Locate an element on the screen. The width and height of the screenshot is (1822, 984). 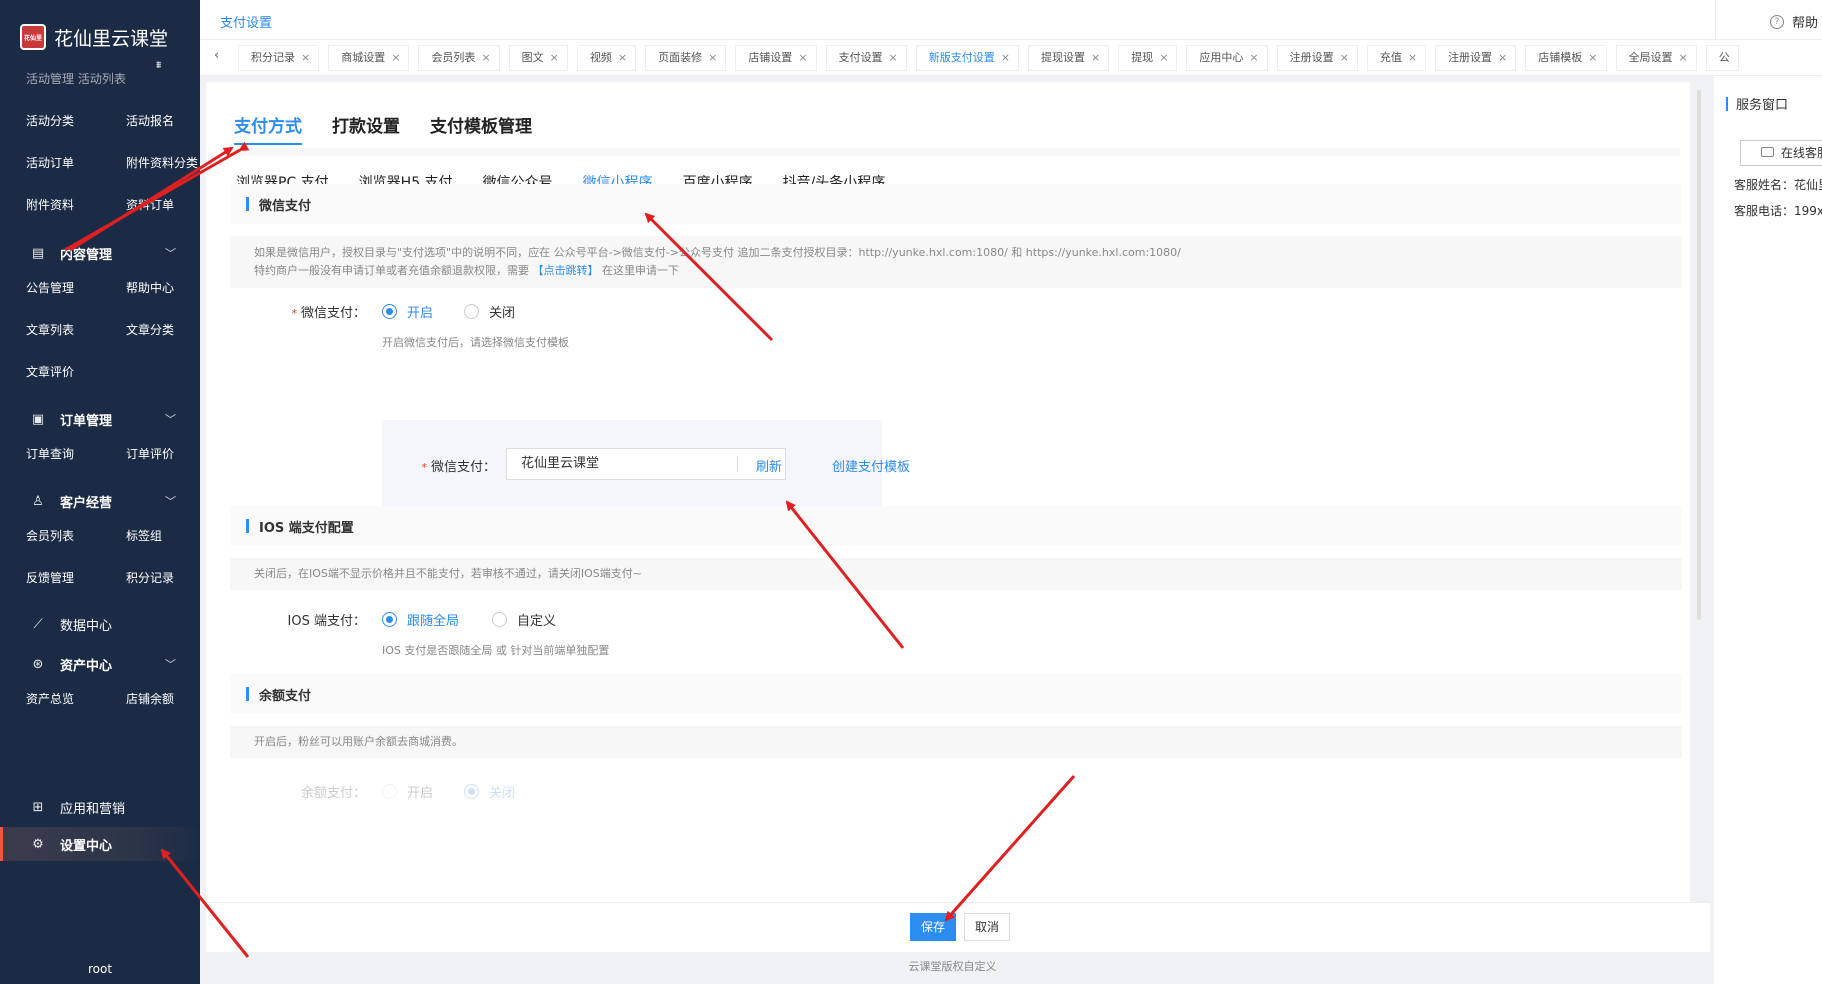
sidebar-group-order: ▣ 订单管理 ﹀ is located at coordinates (100, 419).